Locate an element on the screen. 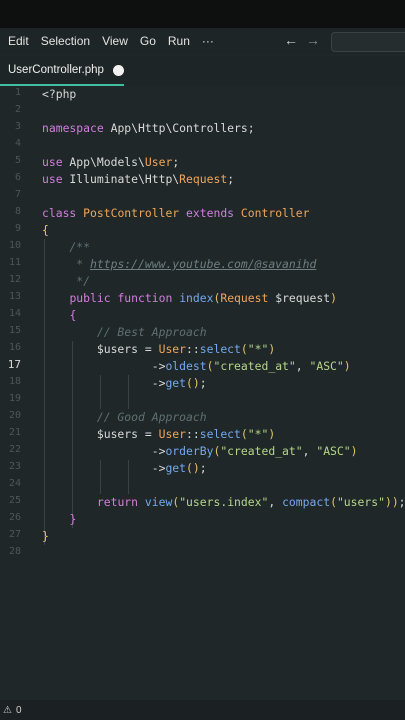 The height and width of the screenshot is (720, 405). code-line: 28 is located at coordinates (202, 553).